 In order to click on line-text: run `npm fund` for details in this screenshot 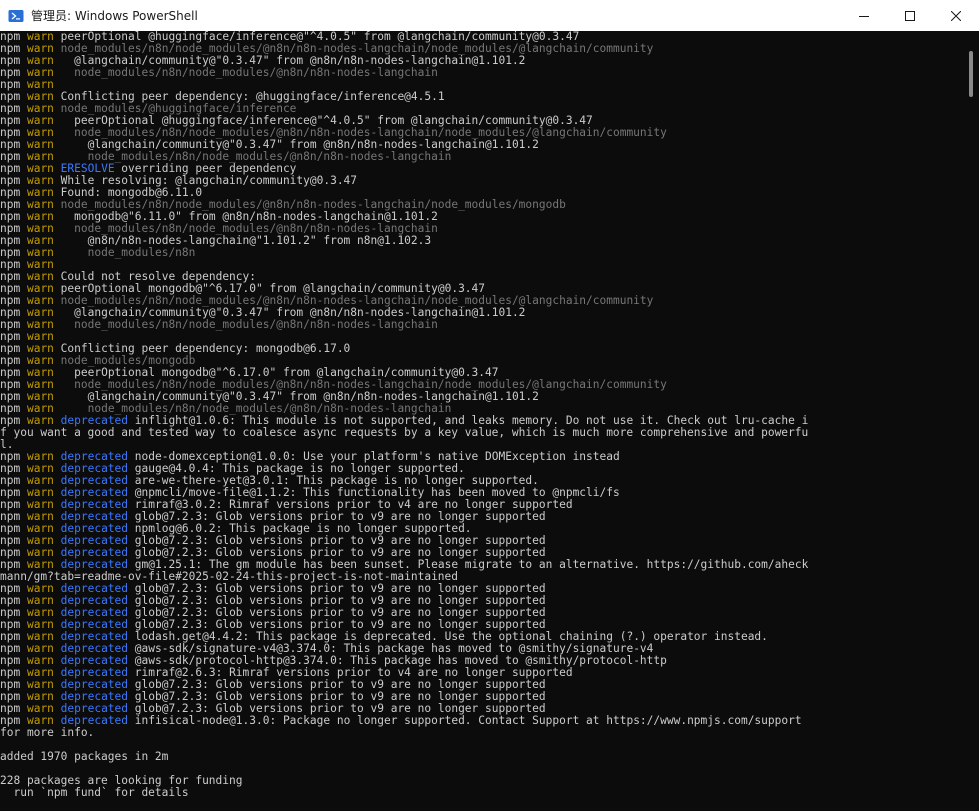, I will do `click(94, 792)`.